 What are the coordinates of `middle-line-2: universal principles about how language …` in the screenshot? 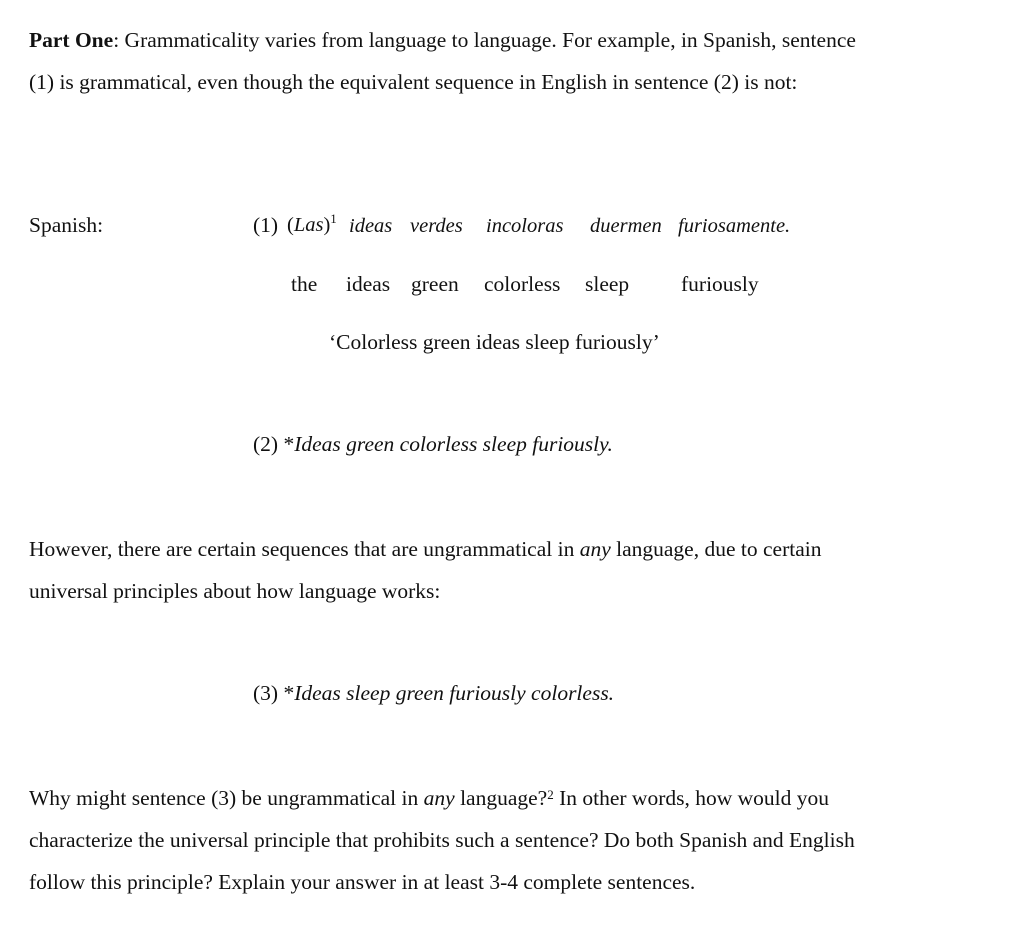 It's located at (235, 591).